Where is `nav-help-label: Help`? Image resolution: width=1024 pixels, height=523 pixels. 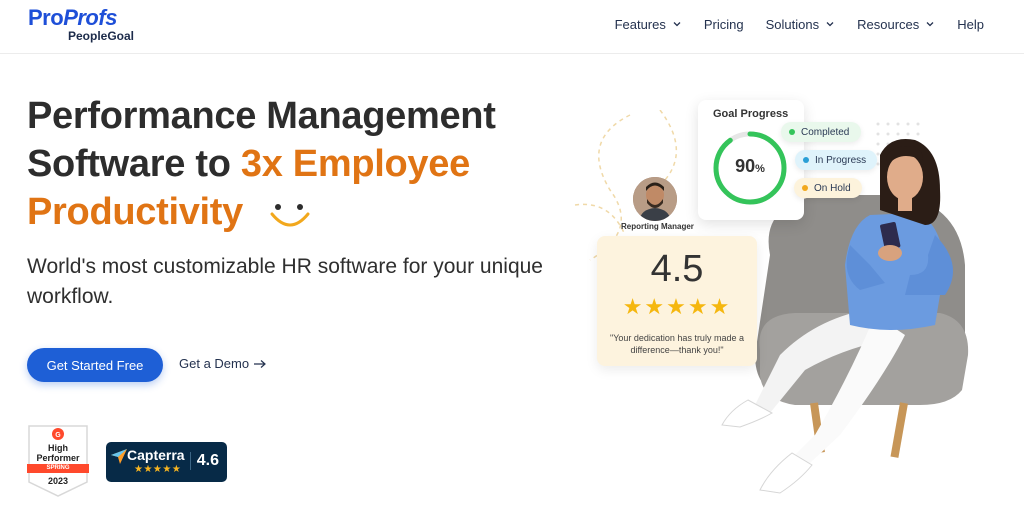 nav-help-label: Help is located at coordinates (970, 24).